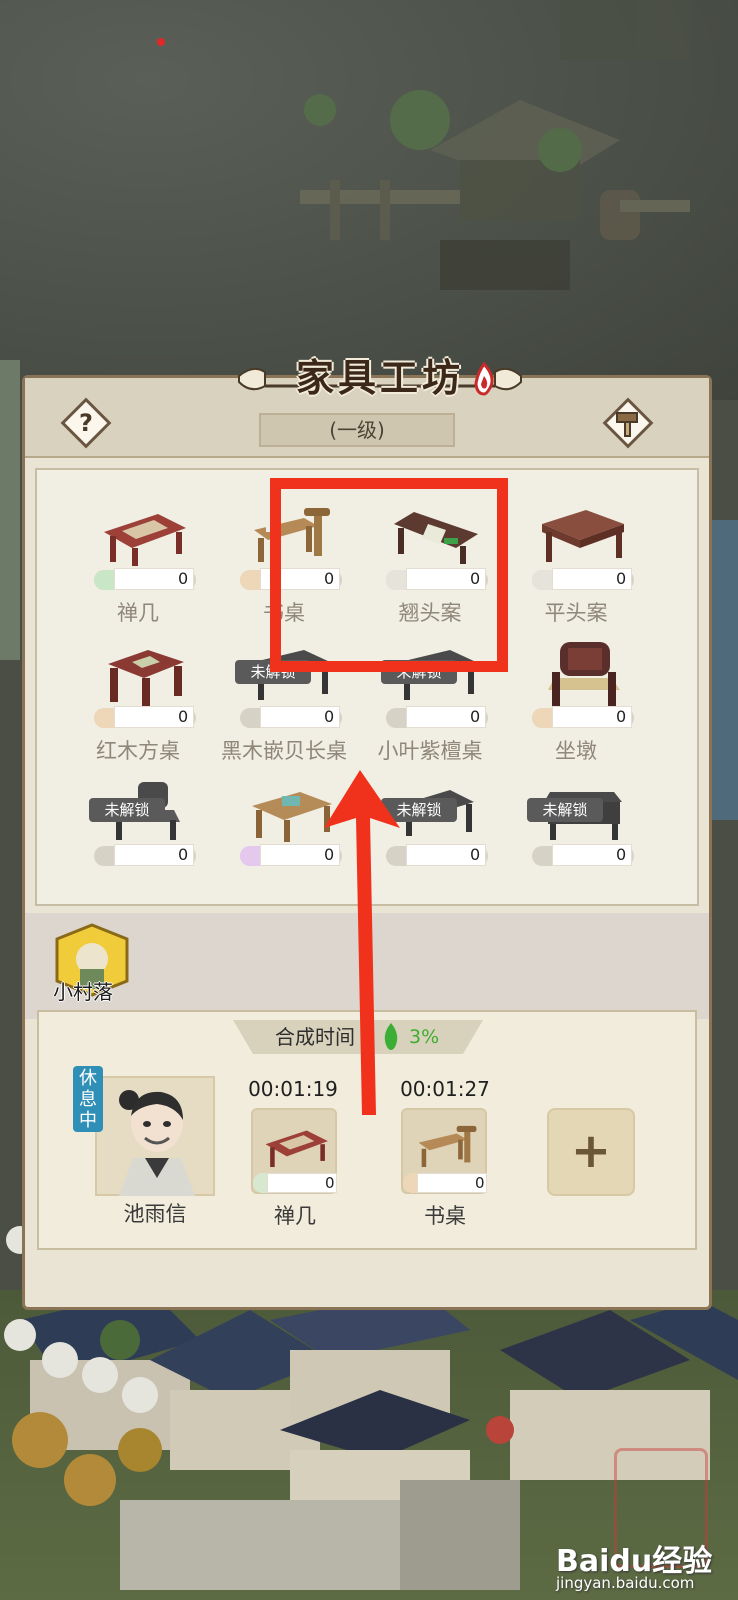 The image size is (738, 1600). What do you see at coordinates (576, 751) in the screenshot?
I see `item-name: 坐墩` at bounding box center [576, 751].